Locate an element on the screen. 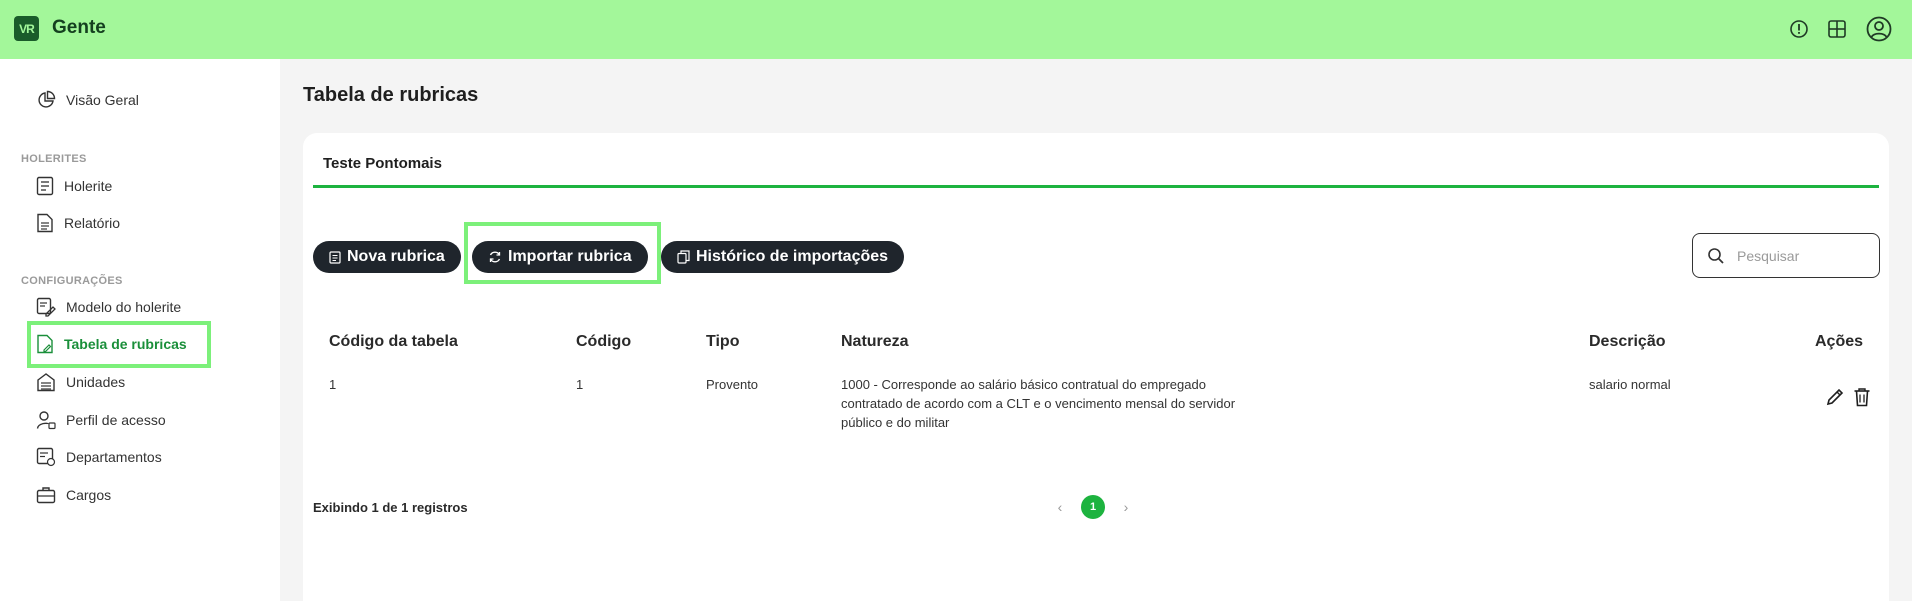  row-actions is located at coordinates (1848, 399).